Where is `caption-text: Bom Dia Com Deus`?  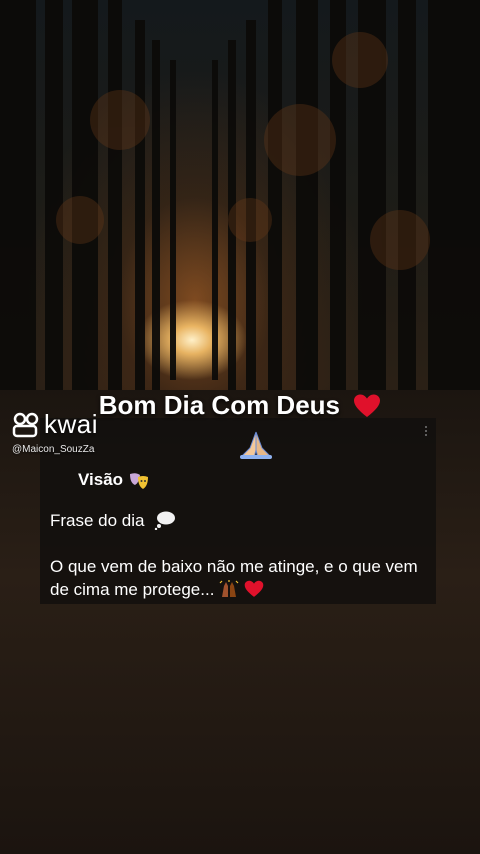
caption-text: Bom Dia Com Deus is located at coordinates (219, 405).